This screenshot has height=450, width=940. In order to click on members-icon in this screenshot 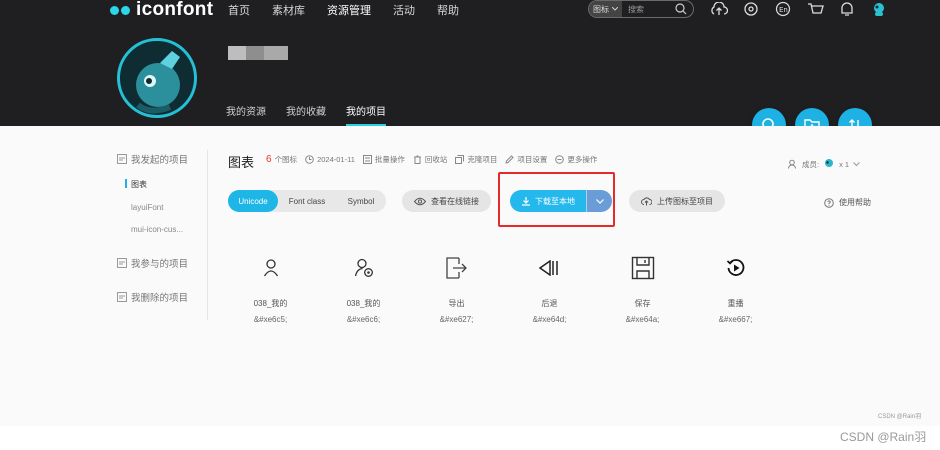, I will do `click(792, 164)`.